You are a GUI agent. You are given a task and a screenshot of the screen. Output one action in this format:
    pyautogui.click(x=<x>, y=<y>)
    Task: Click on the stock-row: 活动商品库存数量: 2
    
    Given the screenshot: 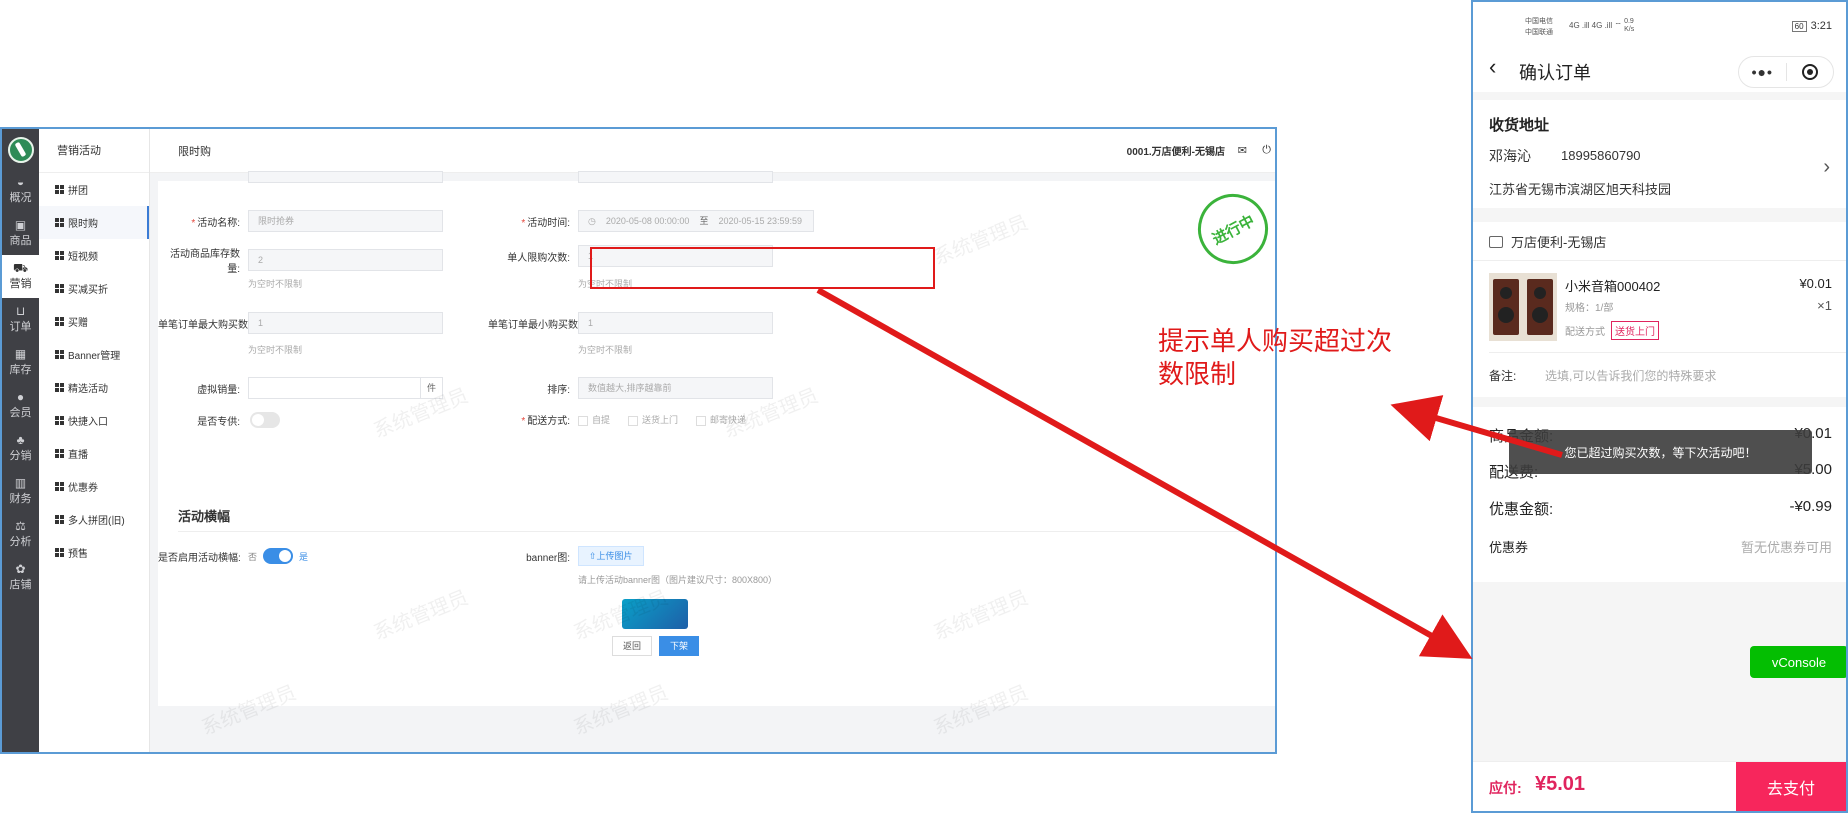 What is the action you would take?
    pyautogui.click(x=300, y=260)
    